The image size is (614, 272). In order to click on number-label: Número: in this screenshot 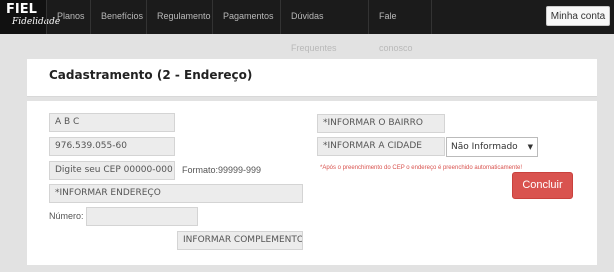, I will do `click(66, 216)`.